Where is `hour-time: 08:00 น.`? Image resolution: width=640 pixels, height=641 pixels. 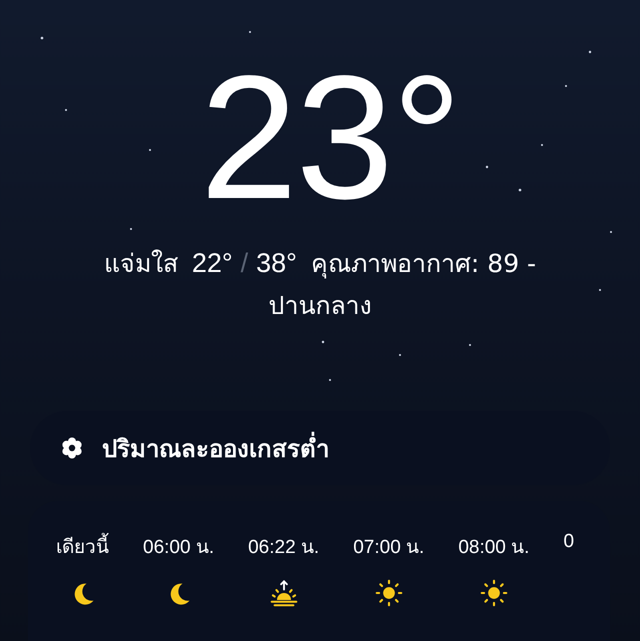
hour-time: 08:00 น. is located at coordinates (494, 548).